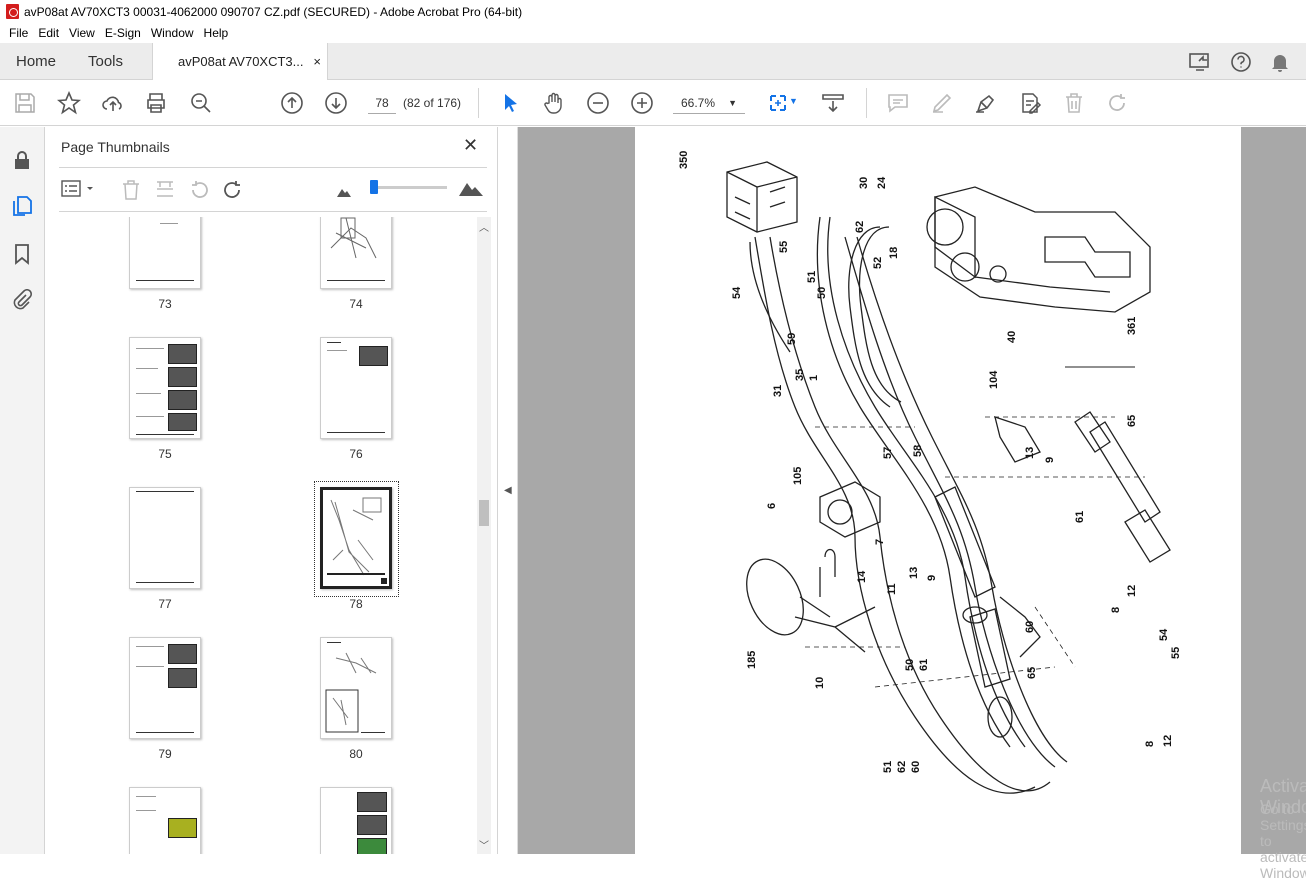 The height and width of the screenshot is (881, 1306). What do you see at coordinates (1132, 421) in the screenshot?
I see `callout-label: 65` at bounding box center [1132, 421].